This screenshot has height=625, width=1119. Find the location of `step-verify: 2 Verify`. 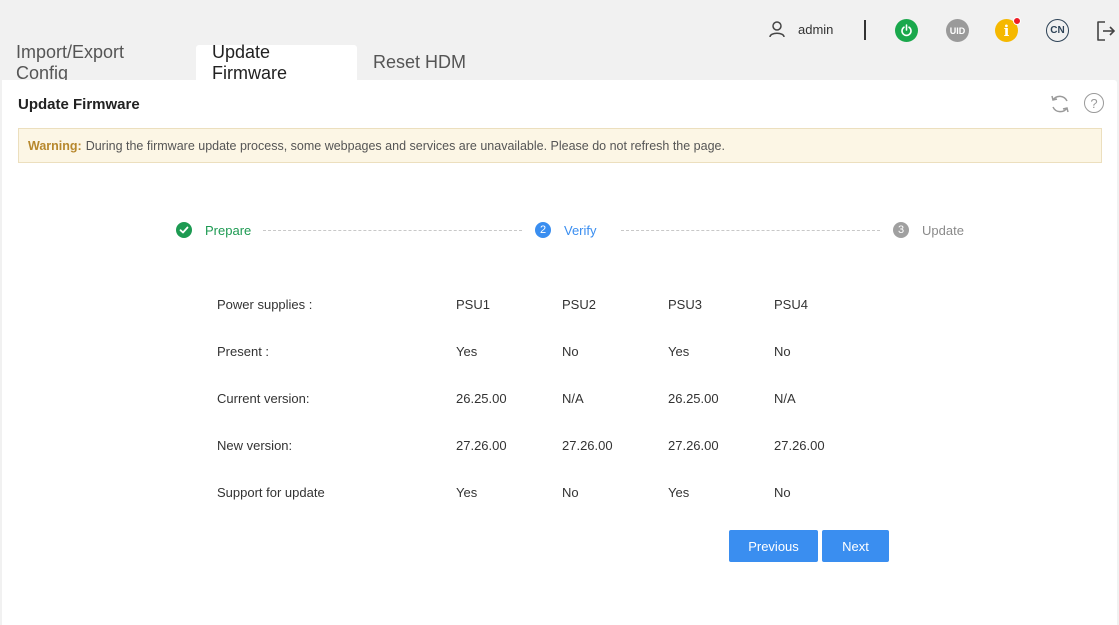

step-verify: 2 Verify is located at coordinates (566, 230).